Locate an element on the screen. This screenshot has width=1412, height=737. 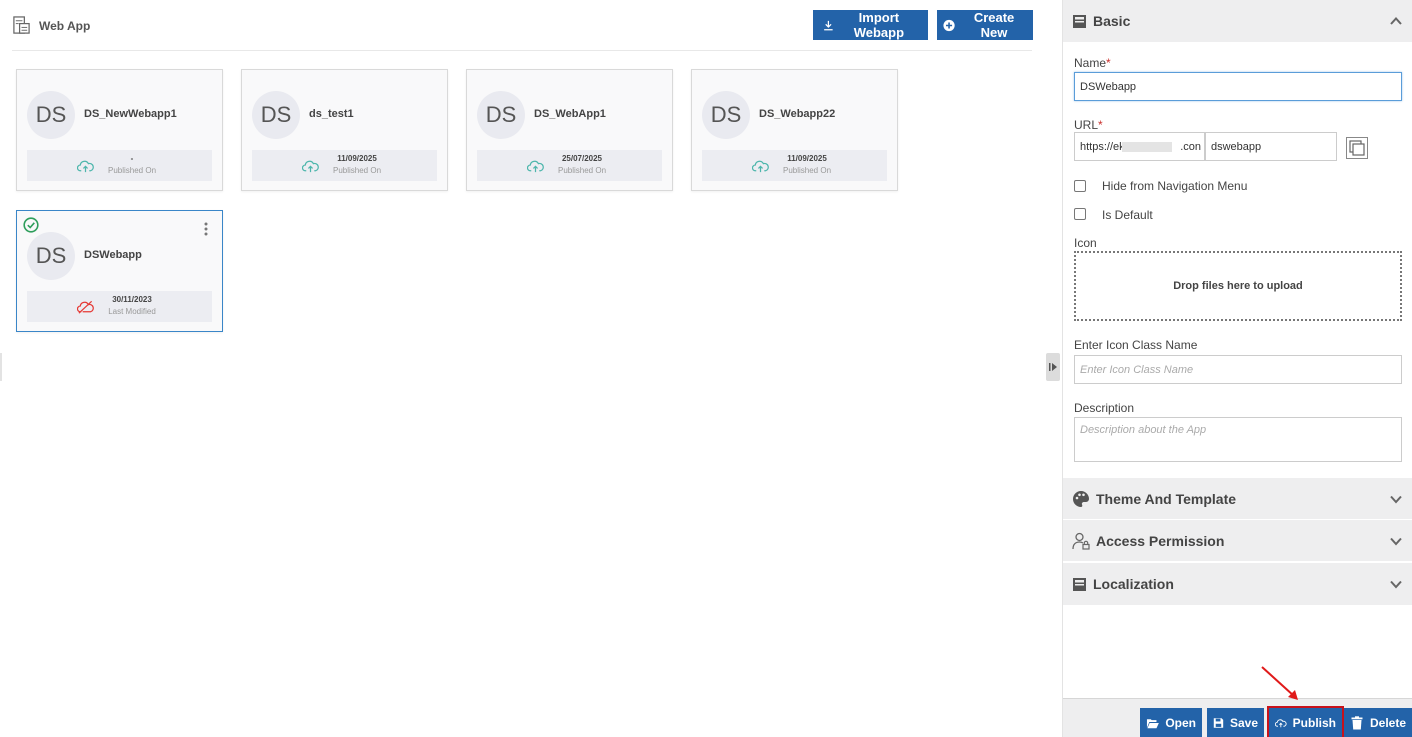
more-options-icon is located at coordinates (206, 229).